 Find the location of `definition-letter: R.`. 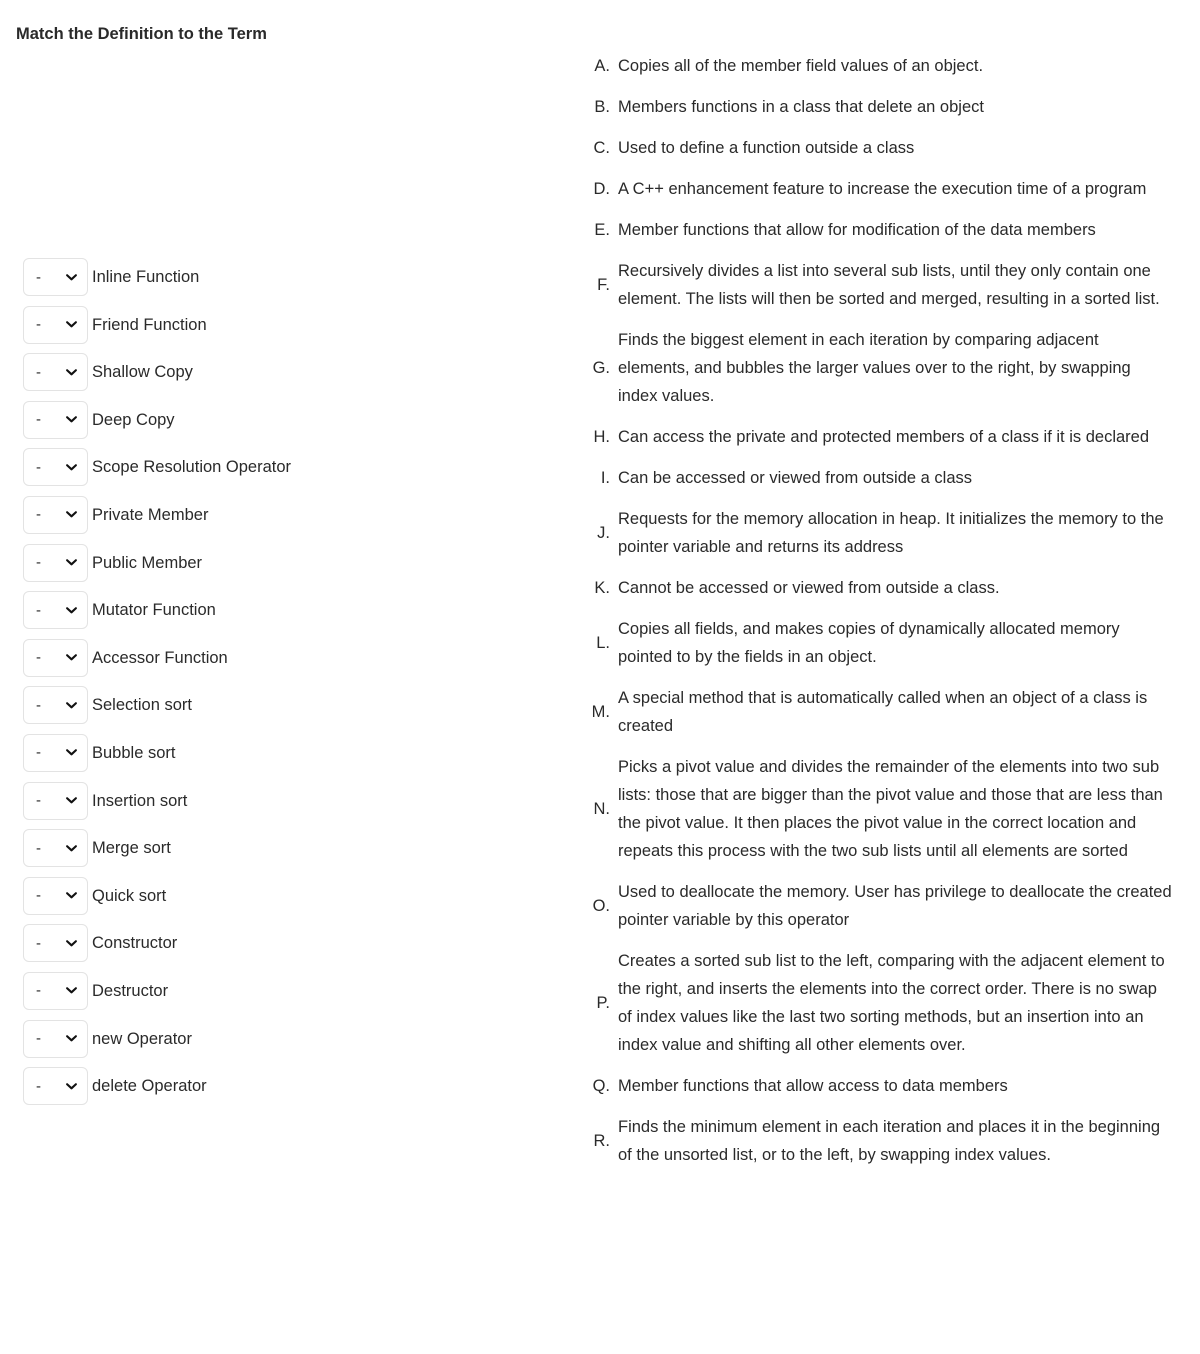

definition-letter: R. is located at coordinates (602, 1141).